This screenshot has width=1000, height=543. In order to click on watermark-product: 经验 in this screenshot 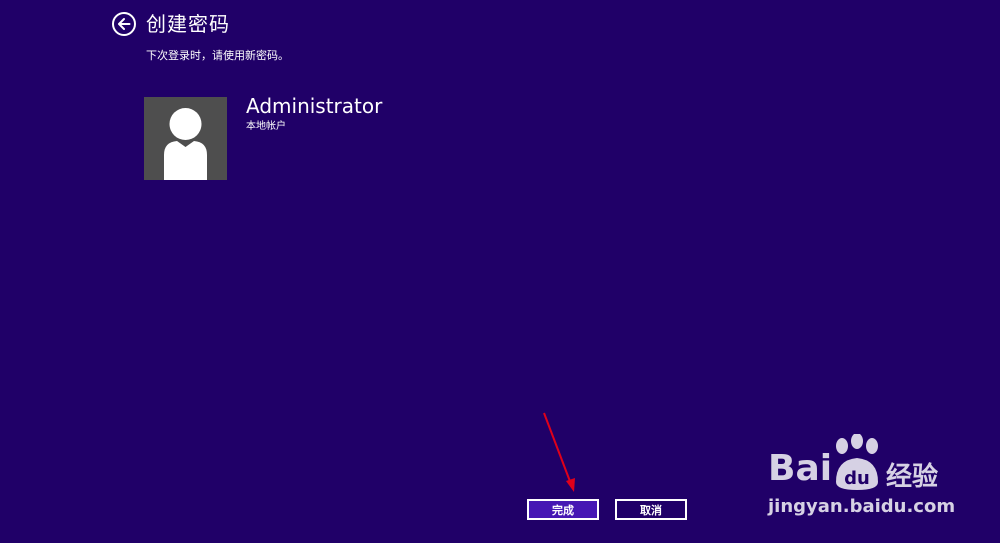, I will do `click(912, 477)`.